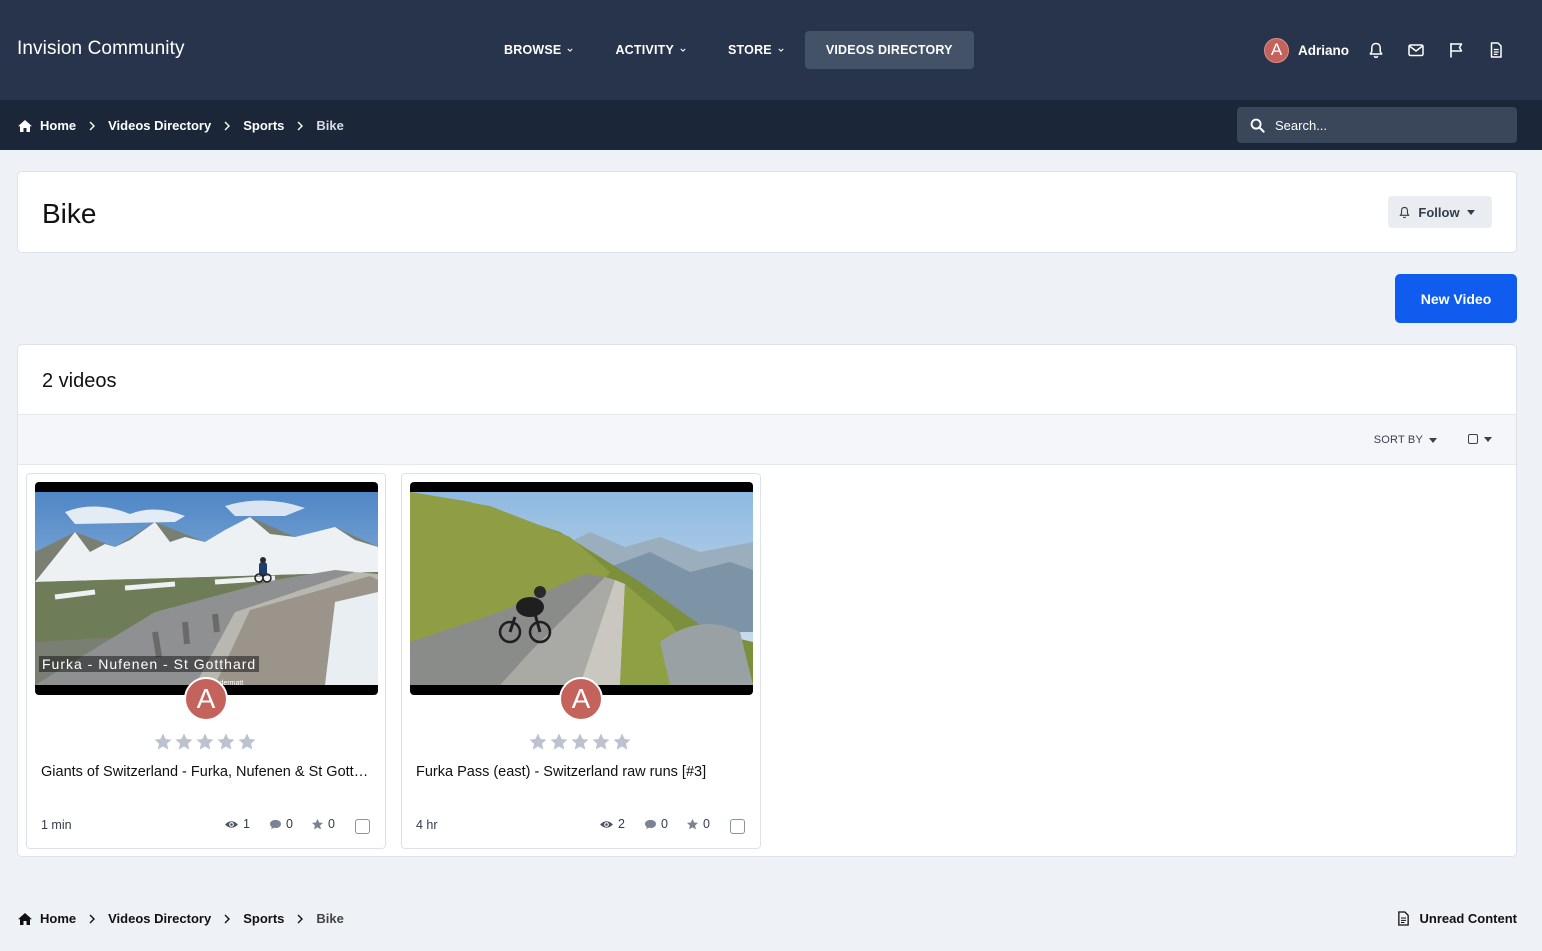 The height and width of the screenshot is (951, 1542). Describe the element at coordinates (1468, 918) in the screenshot. I see `unread-content-label: Unread Content` at that location.